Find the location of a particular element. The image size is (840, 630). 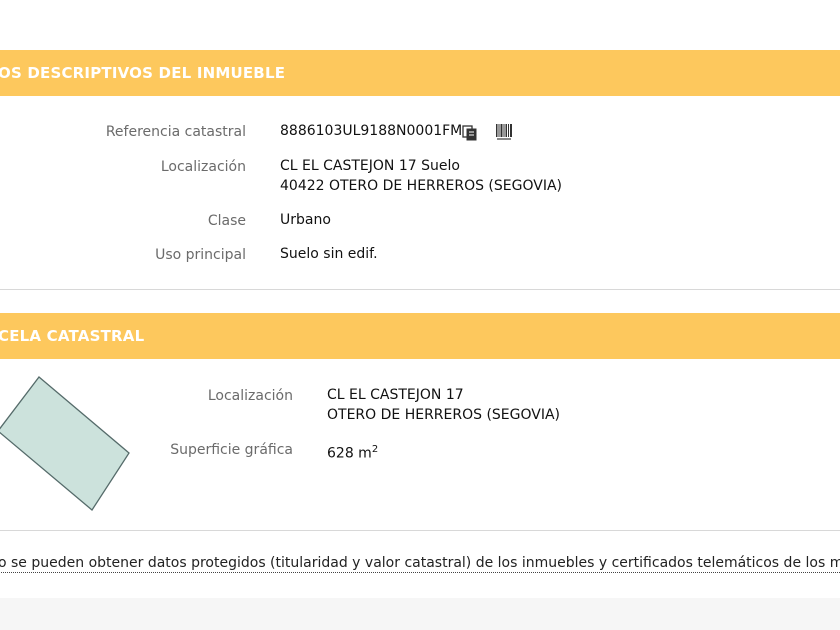

localizacion-line1: CL EL CASTEJON 17 Suelo is located at coordinates (370, 166).